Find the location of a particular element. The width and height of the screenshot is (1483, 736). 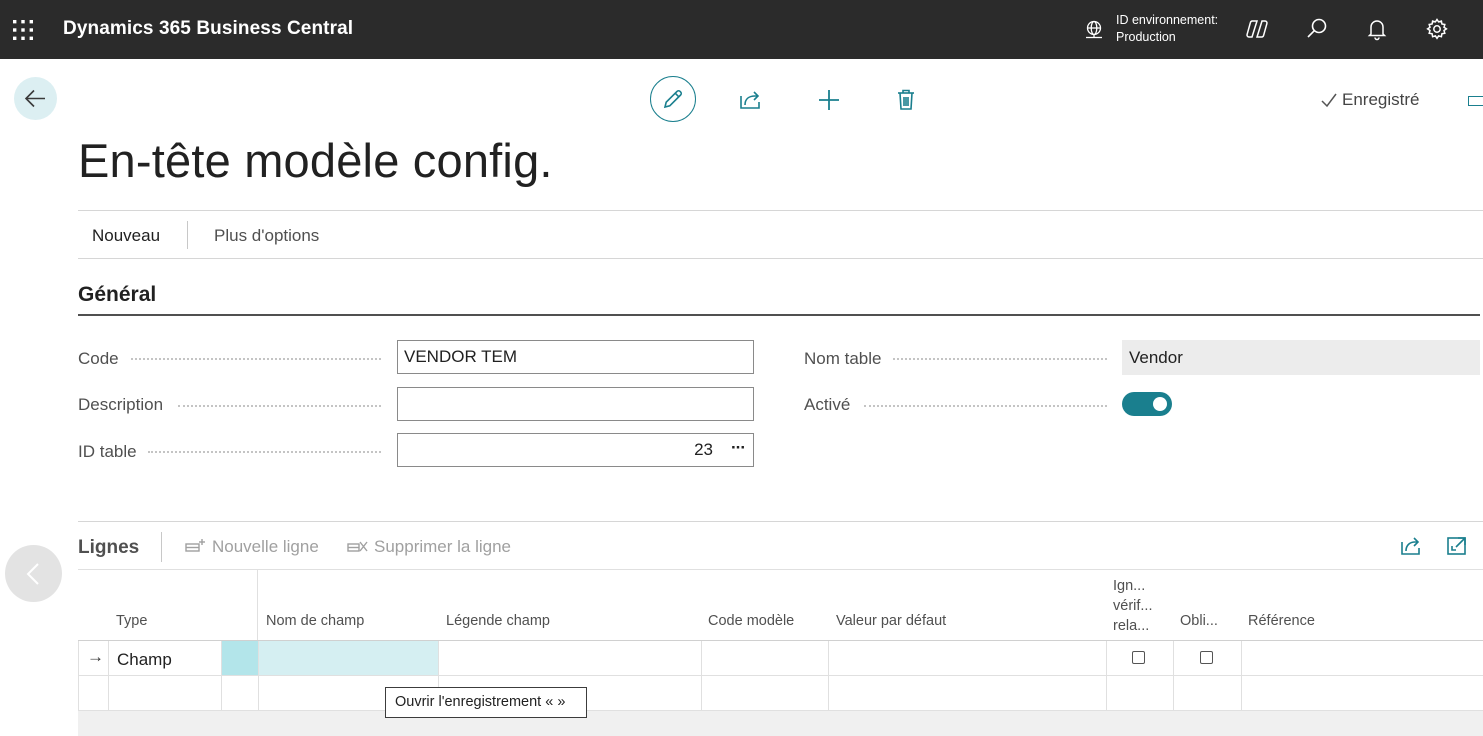

edit-button is located at coordinates (673, 99).